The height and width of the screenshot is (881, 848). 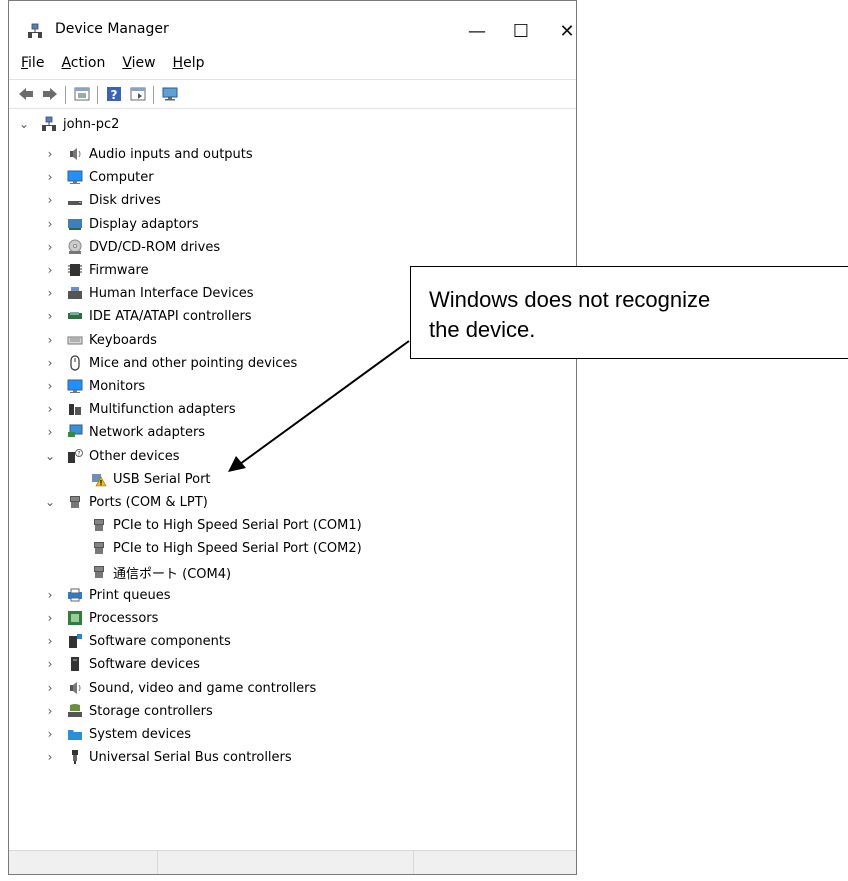 What do you see at coordinates (75, 618) in the screenshot?
I see `processor-icon` at bounding box center [75, 618].